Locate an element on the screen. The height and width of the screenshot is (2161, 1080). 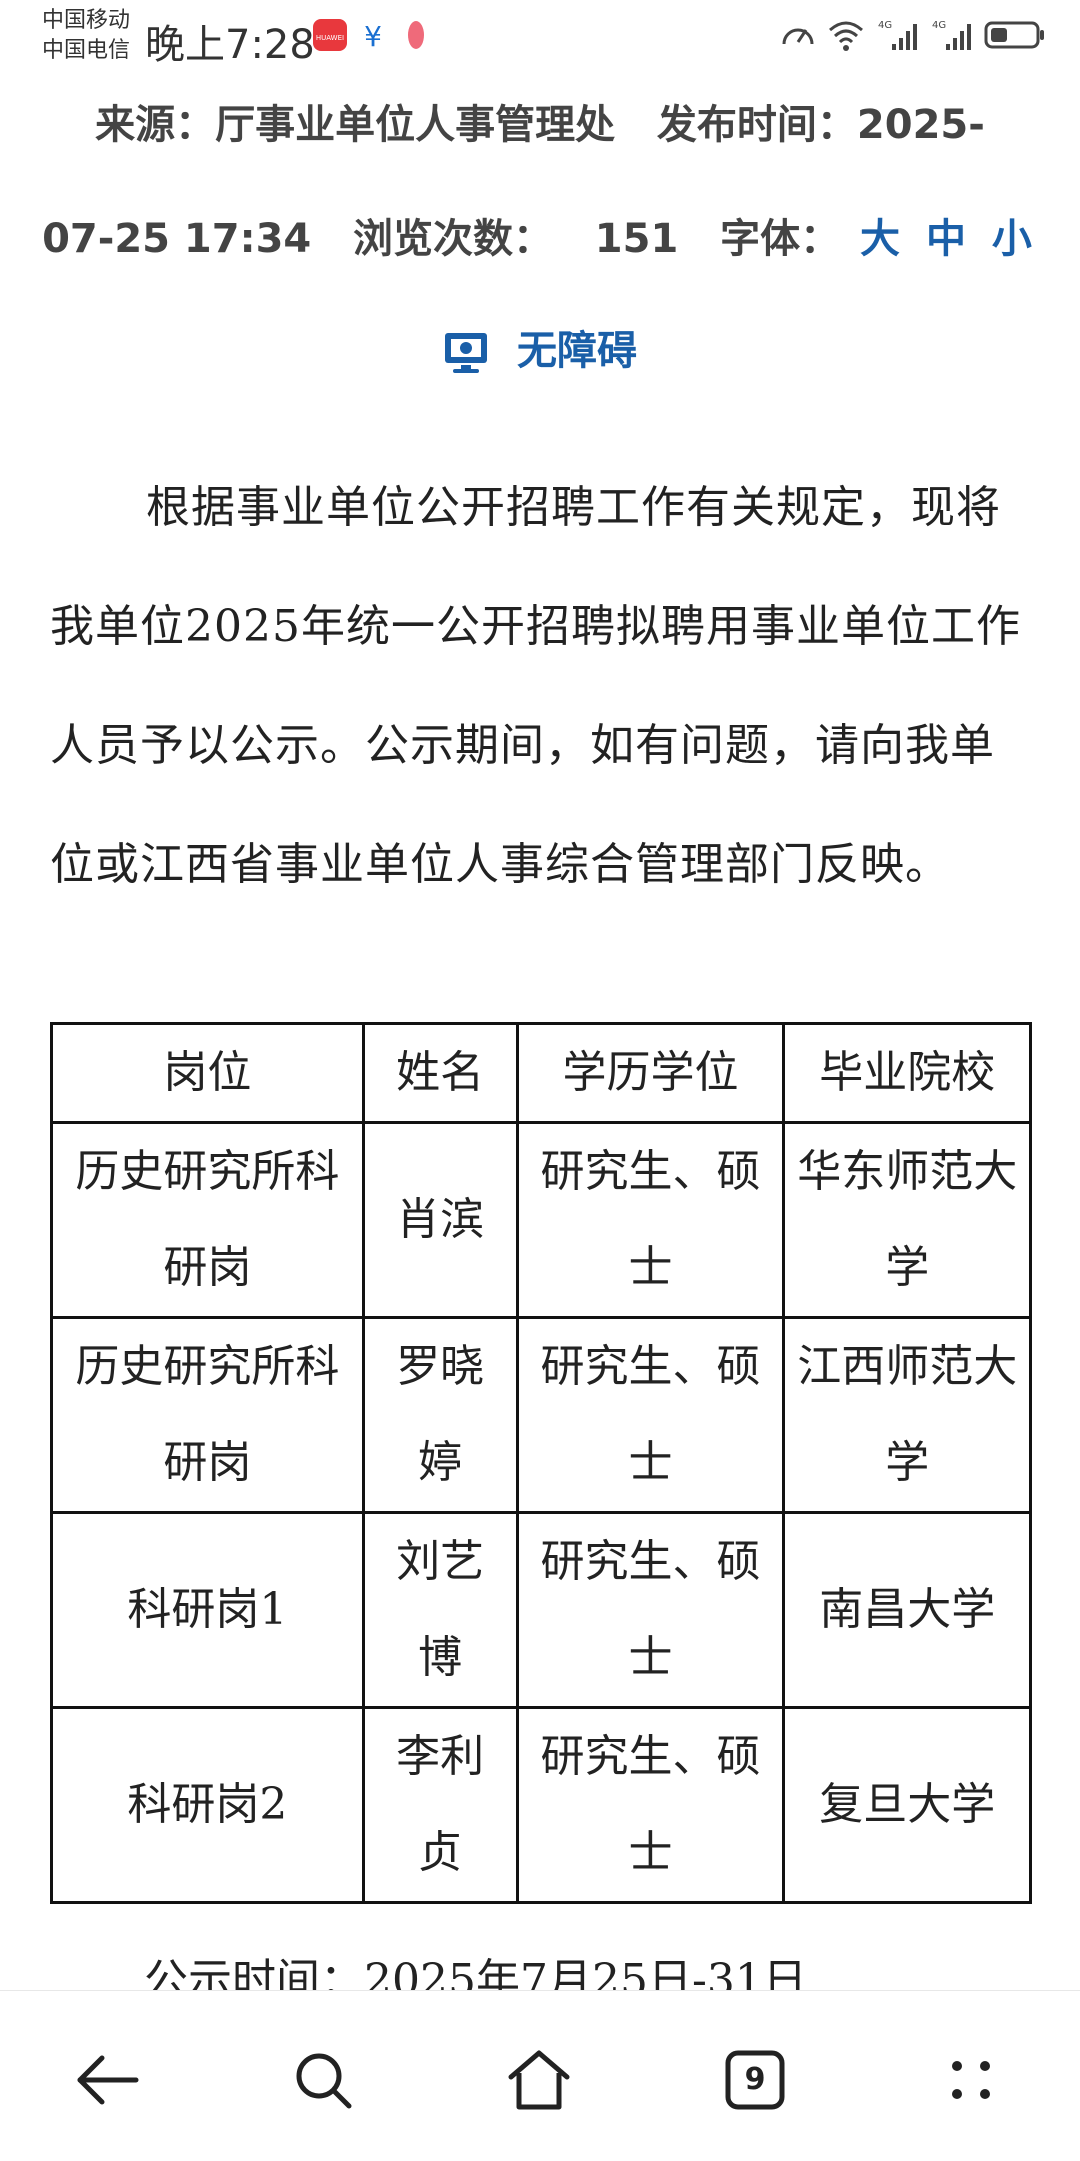
status-icons: 4G 4G is located at coordinates (913, 37).